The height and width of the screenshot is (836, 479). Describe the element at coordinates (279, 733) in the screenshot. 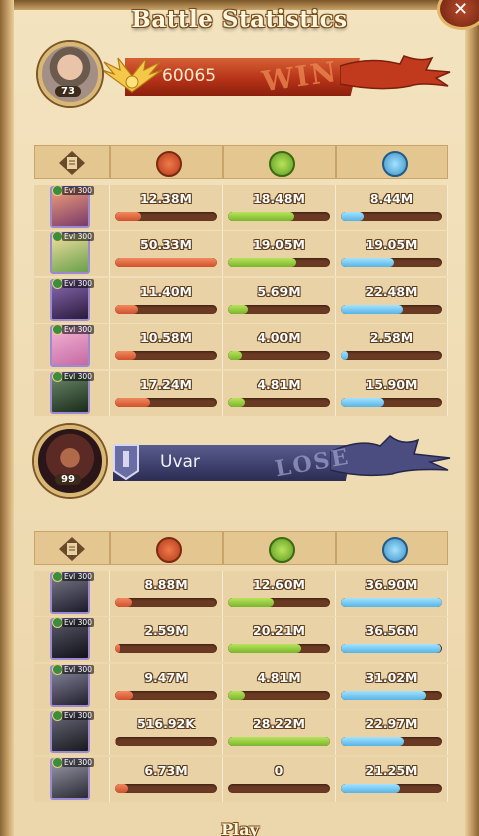

I see `healing-cell: 28.22M` at that location.